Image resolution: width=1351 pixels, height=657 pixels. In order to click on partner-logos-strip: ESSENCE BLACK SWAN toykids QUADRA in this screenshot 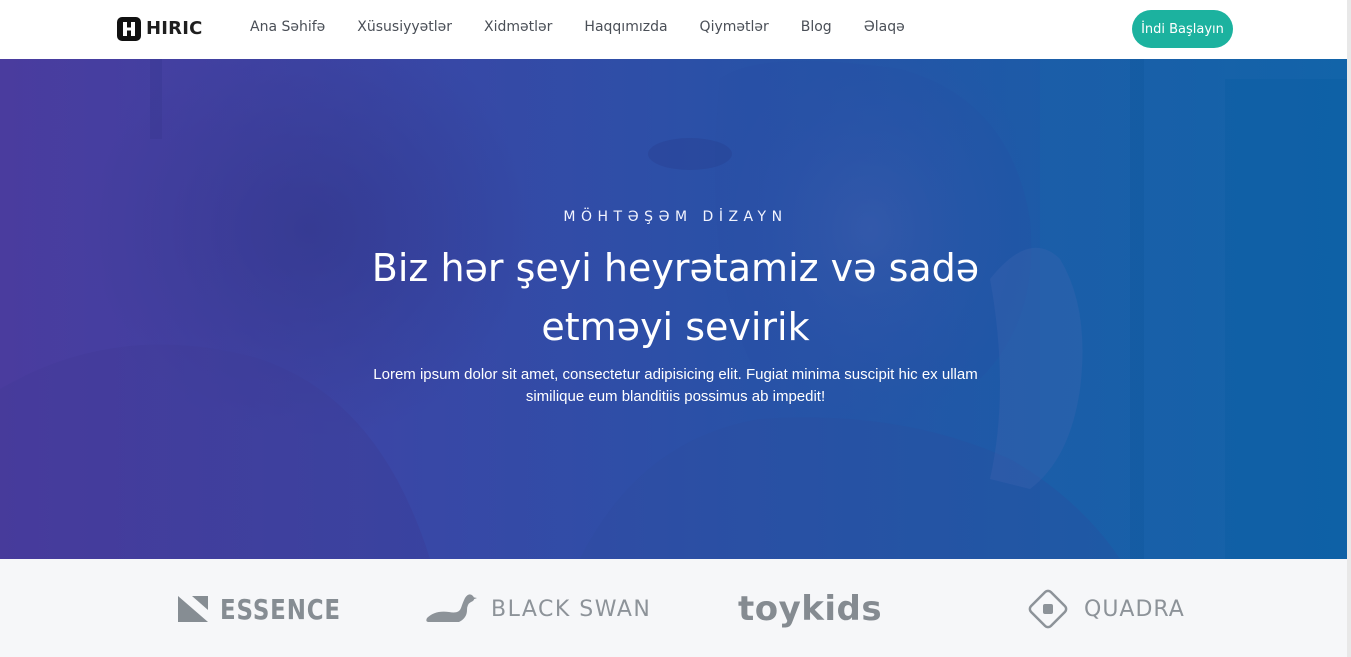, I will do `click(675, 608)`.